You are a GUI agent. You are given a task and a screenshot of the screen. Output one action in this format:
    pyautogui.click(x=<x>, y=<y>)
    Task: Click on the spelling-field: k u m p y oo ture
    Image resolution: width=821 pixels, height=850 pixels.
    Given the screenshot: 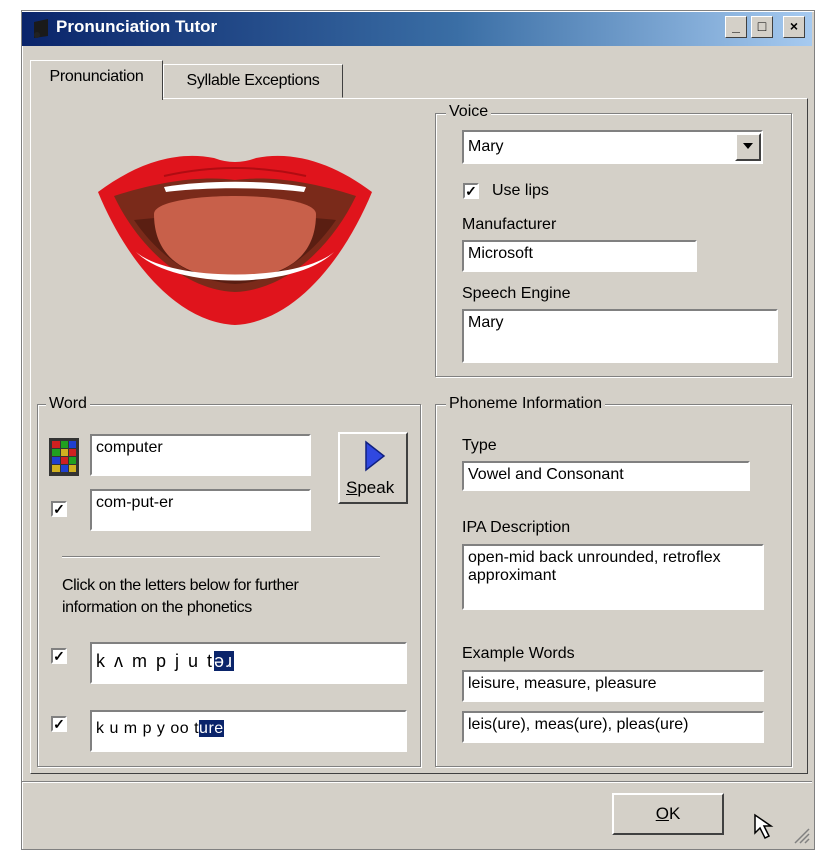 What is the action you would take?
    pyautogui.click(x=248, y=731)
    